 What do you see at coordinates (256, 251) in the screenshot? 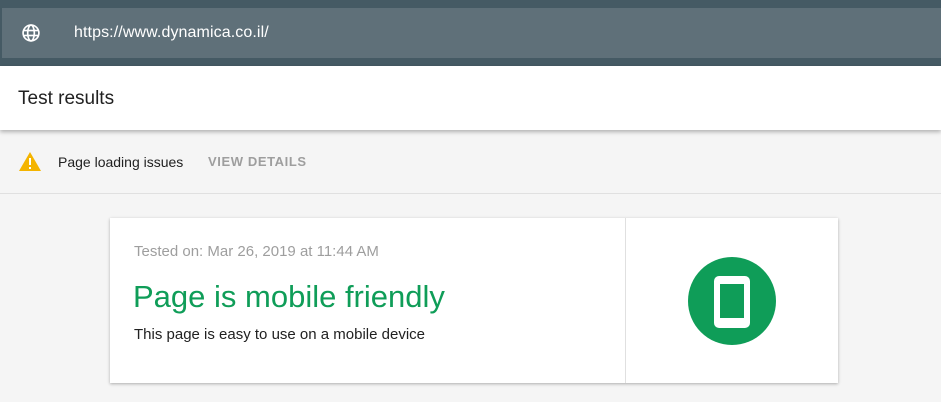
I see `tested-on-timestamp: Tested on: Mar 26, 2019 at 11:44 AM` at bounding box center [256, 251].